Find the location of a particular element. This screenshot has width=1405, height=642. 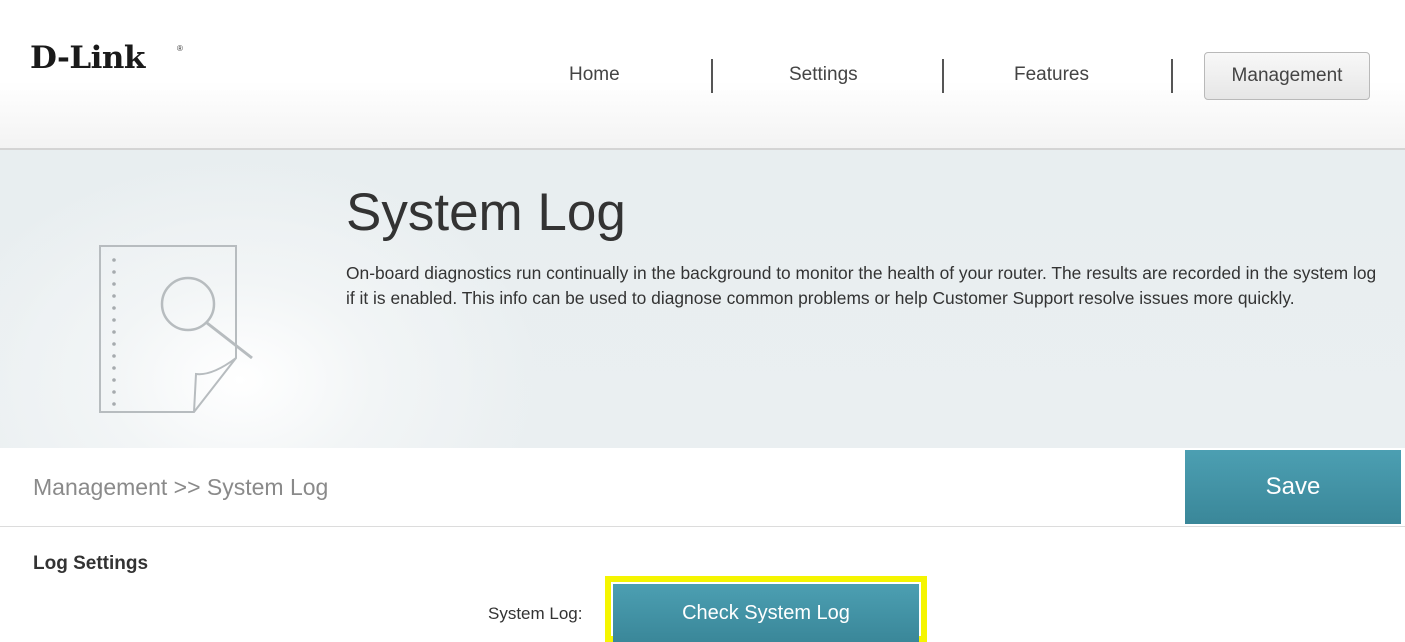

check-system-log-button: Check System Log is located at coordinates (766, 613).